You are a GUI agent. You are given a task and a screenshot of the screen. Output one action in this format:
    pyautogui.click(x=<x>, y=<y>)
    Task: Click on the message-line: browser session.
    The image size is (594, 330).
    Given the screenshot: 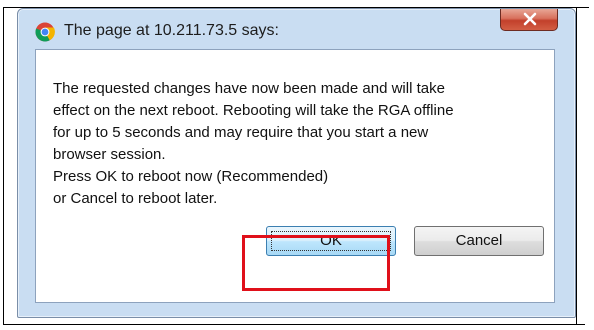 What is the action you would take?
    pyautogui.click(x=109, y=154)
    